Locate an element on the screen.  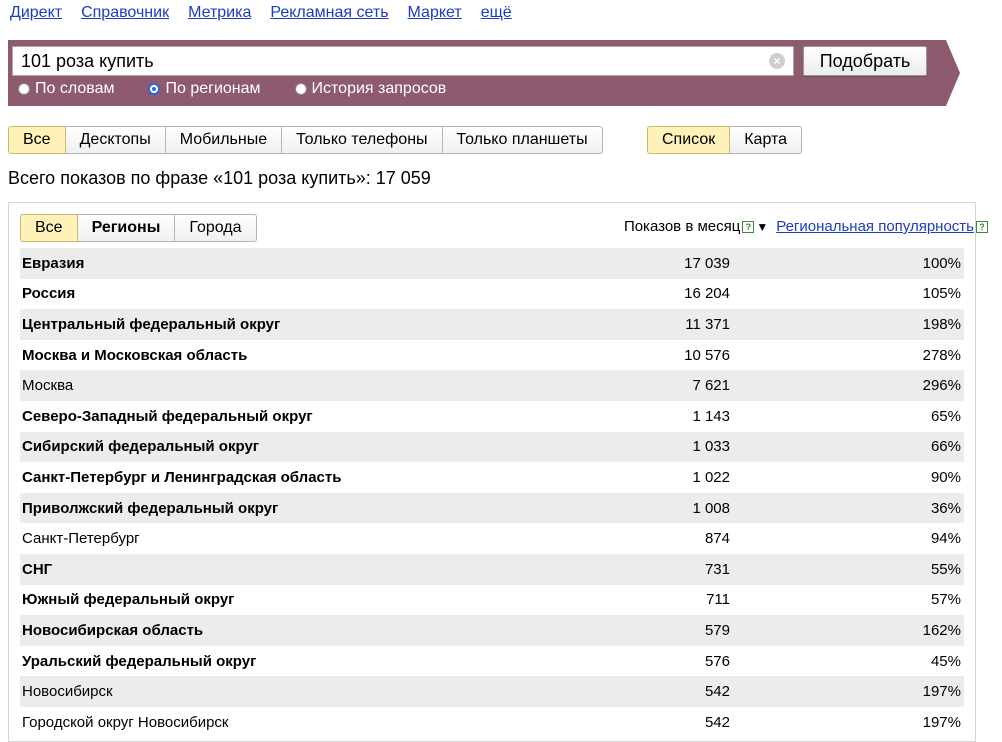
region-shows: 576 is located at coordinates (717, 661).